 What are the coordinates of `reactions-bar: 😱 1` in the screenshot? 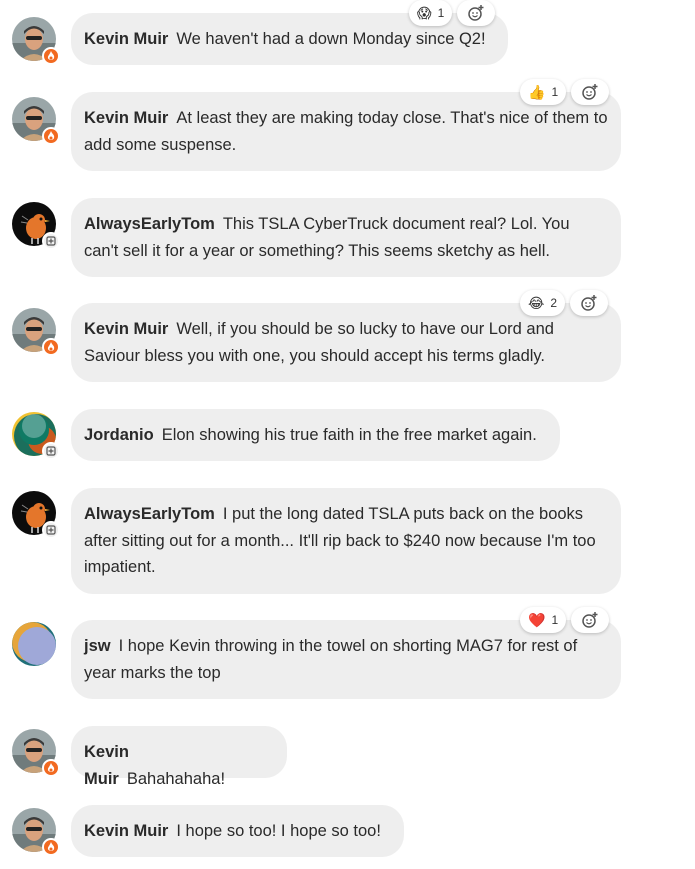 It's located at (452, 13).